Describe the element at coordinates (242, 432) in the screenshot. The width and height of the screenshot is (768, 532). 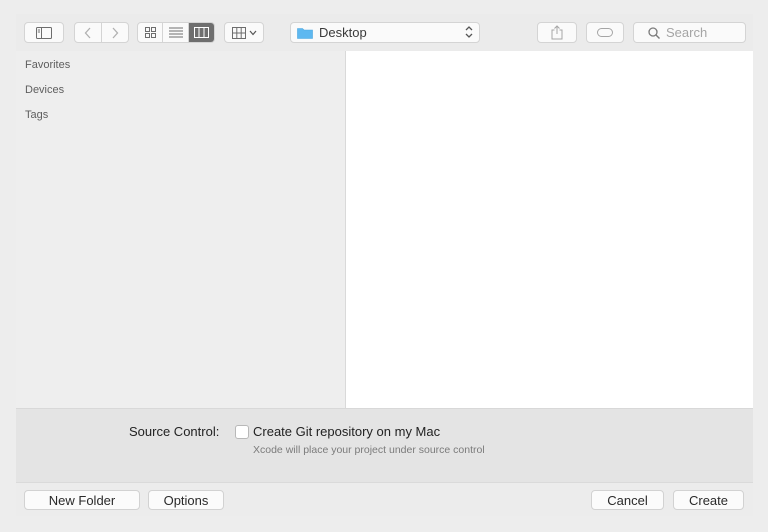
I see `create-git-checkbox` at that location.